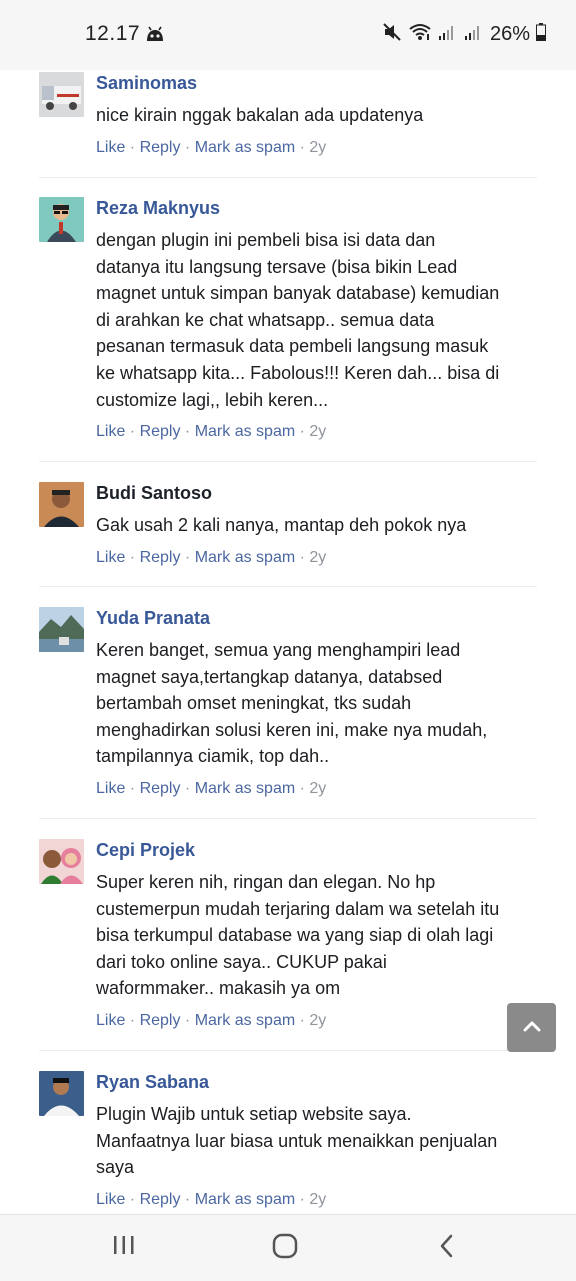 This screenshot has width=576, height=1281. I want to click on chevron-up-icon, so click(532, 1028).